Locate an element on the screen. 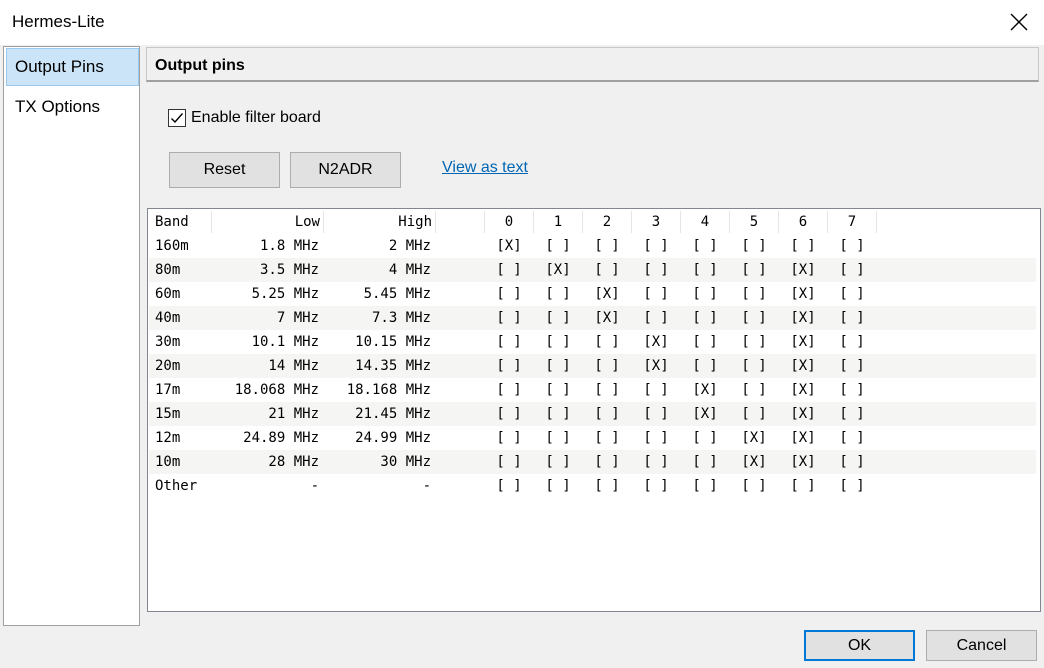 The width and height of the screenshot is (1044, 668). header-pin-7: 7 is located at coordinates (852, 222).